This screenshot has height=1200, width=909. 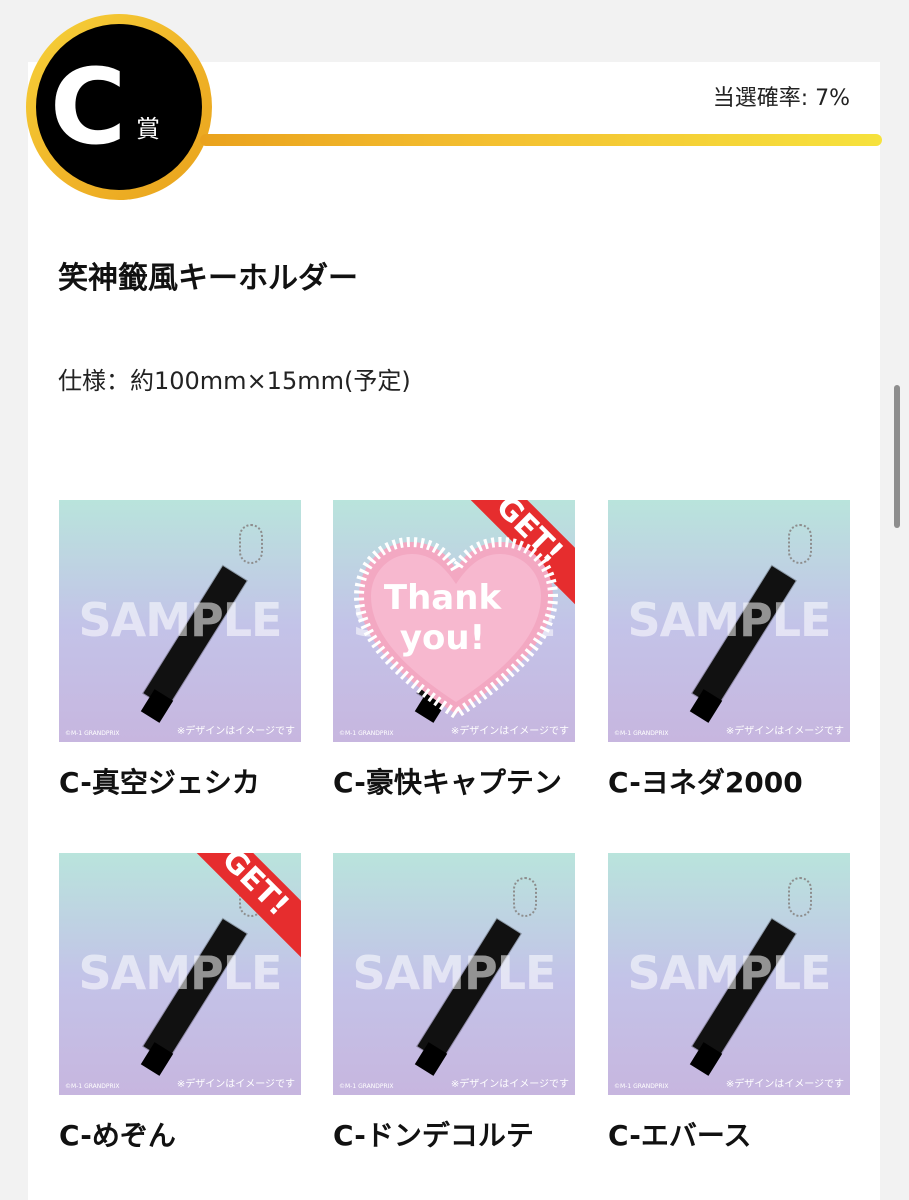 What do you see at coordinates (88, 107) in the screenshot?
I see `prize-letter: C` at bounding box center [88, 107].